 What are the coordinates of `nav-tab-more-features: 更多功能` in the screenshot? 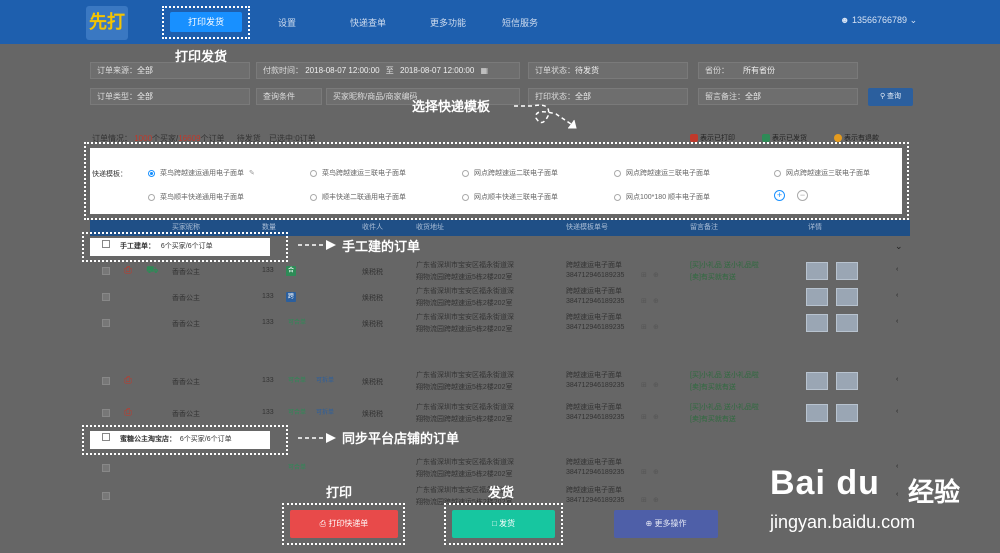 It's located at (448, 22).